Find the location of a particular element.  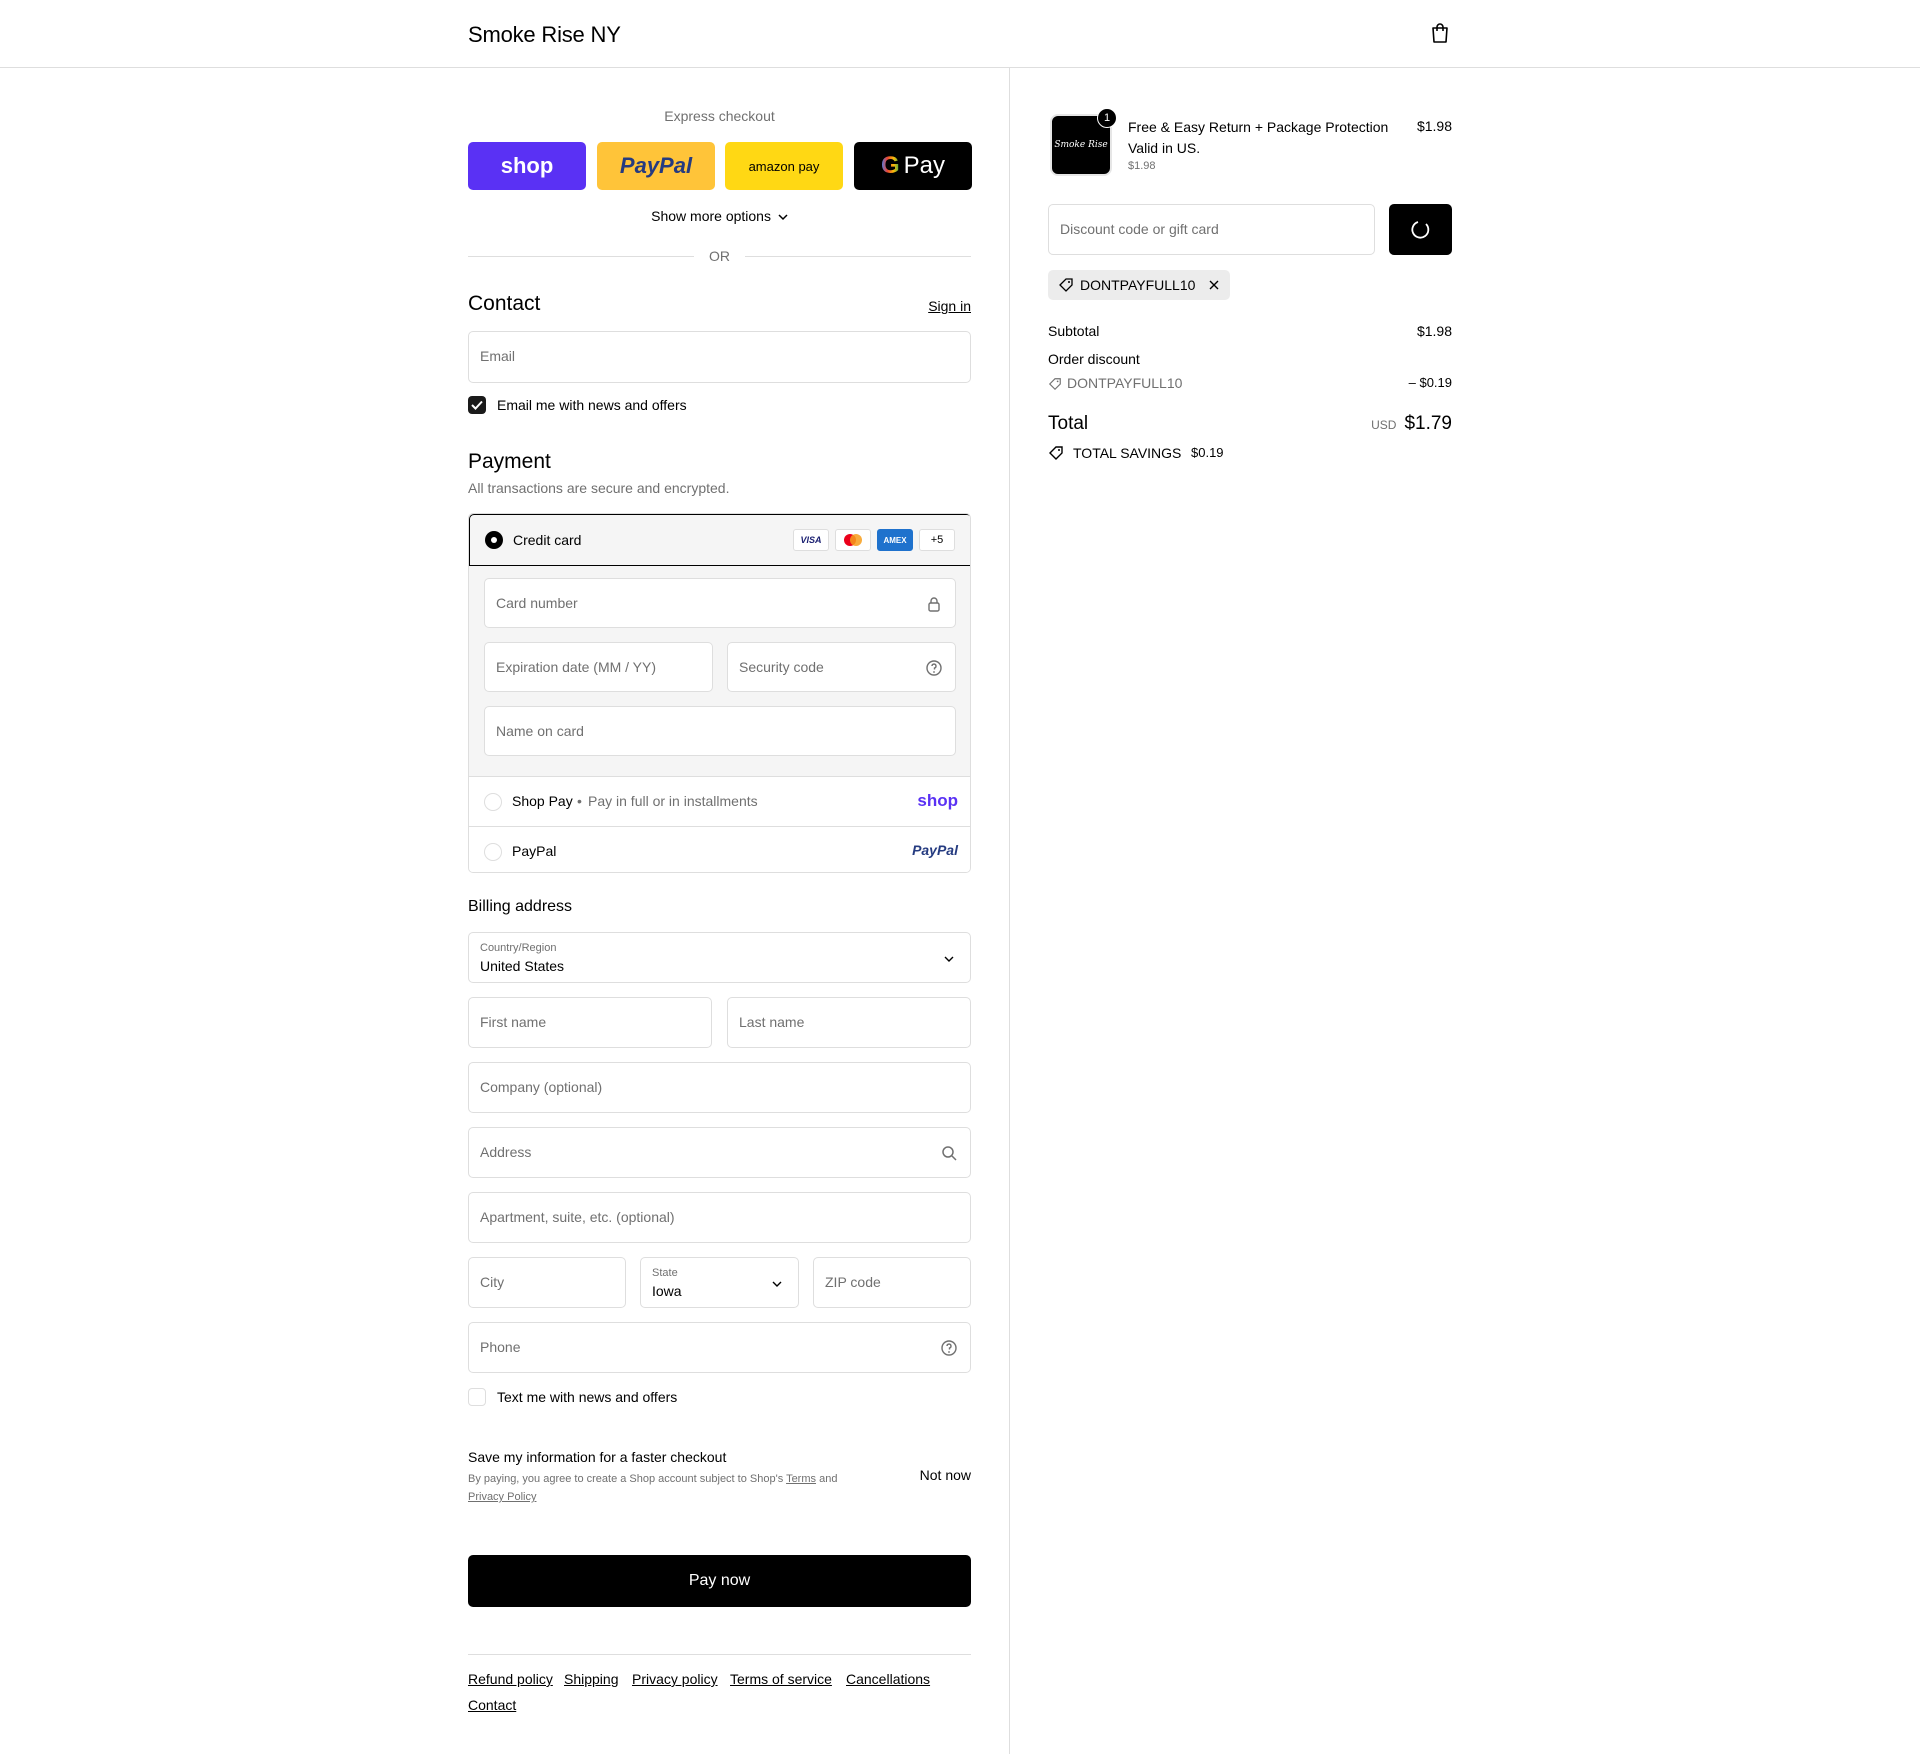

address-field: Address is located at coordinates (719, 1152).